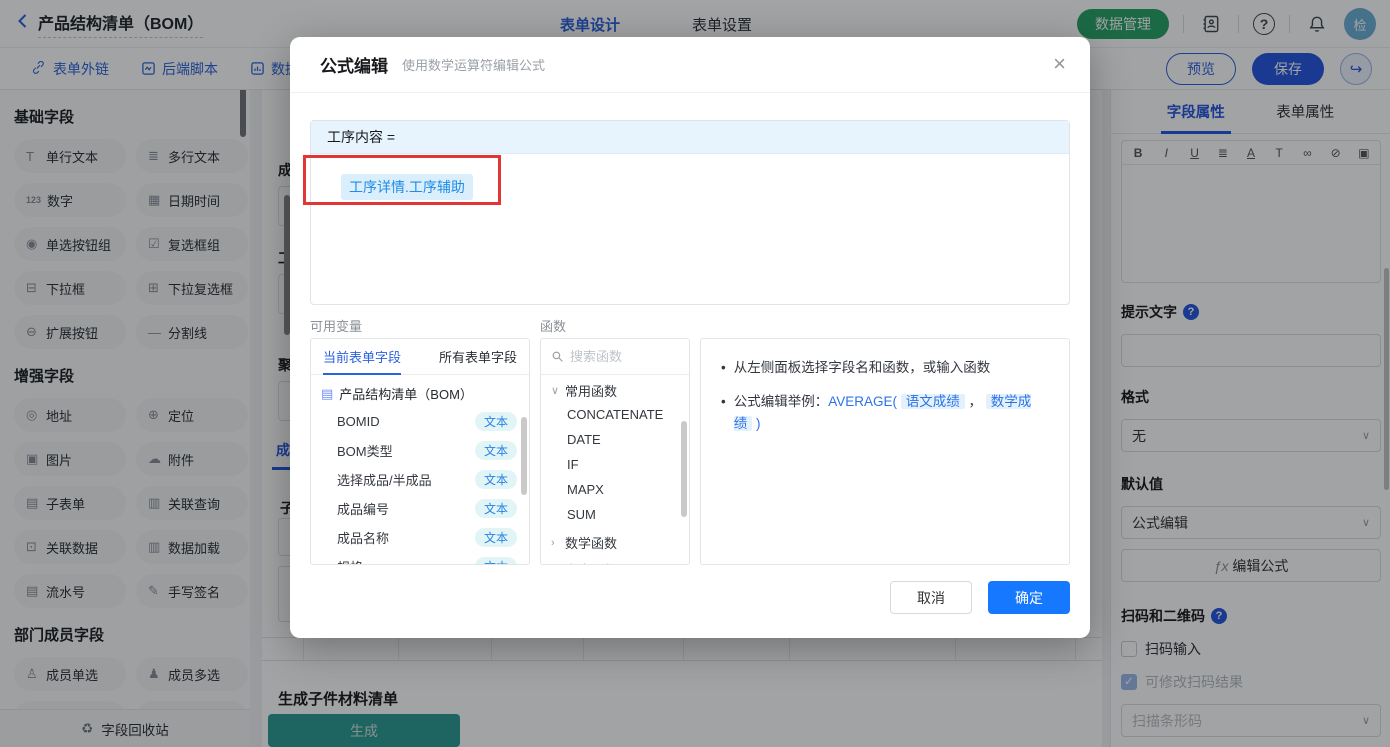 Image resolution: width=1390 pixels, height=747 pixels. I want to click on tab-current-form-fields: 当前表单字段, so click(362, 357).